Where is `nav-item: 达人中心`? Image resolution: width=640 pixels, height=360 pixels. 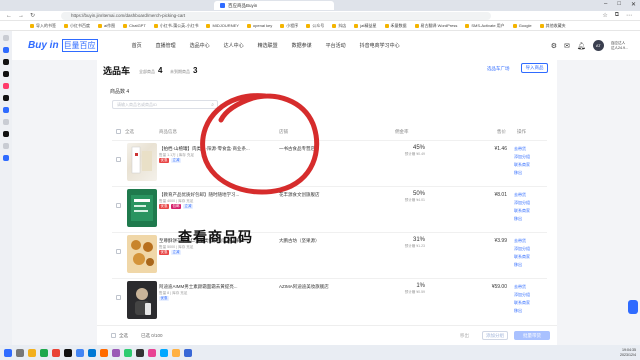 nav-item: 达人中心 is located at coordinates (234, 45).